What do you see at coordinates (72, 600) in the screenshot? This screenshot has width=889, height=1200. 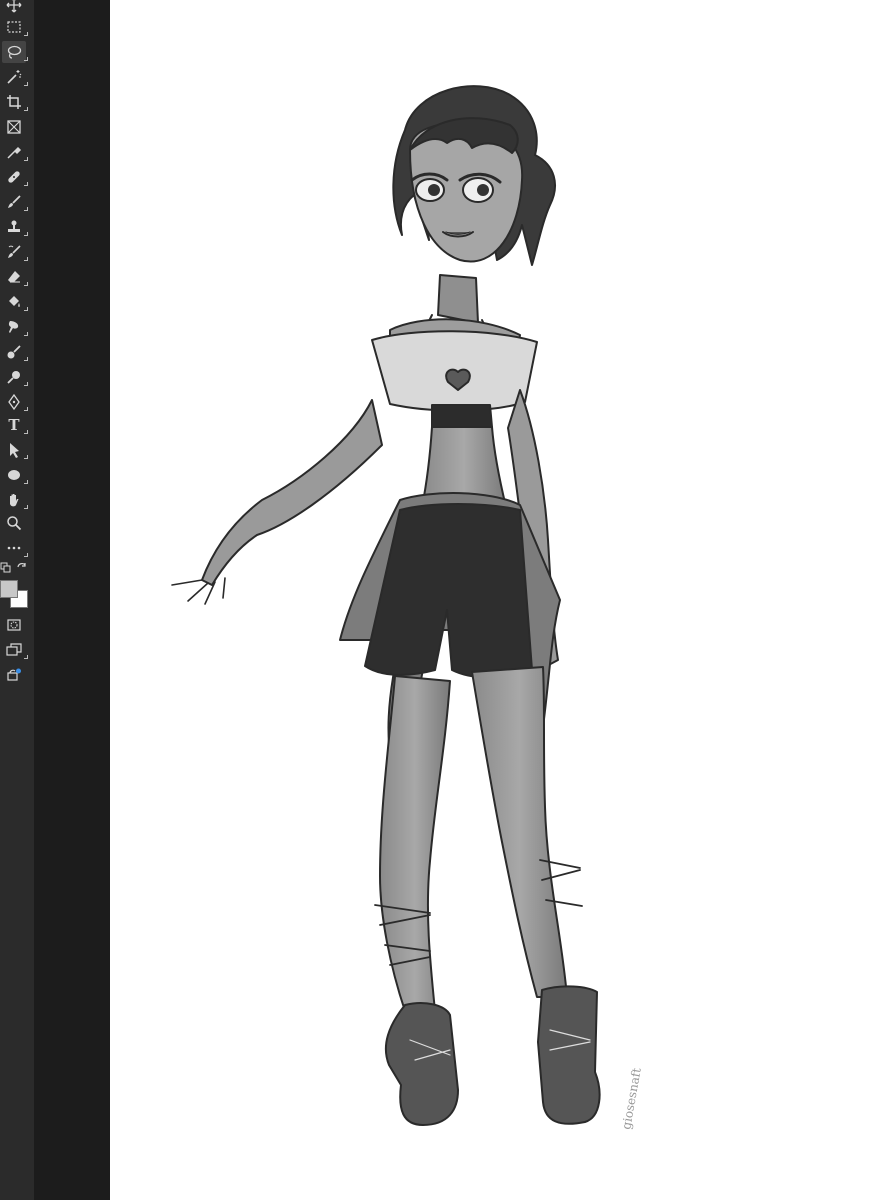 I see `pasteboard` at bounding box center [72, 600].